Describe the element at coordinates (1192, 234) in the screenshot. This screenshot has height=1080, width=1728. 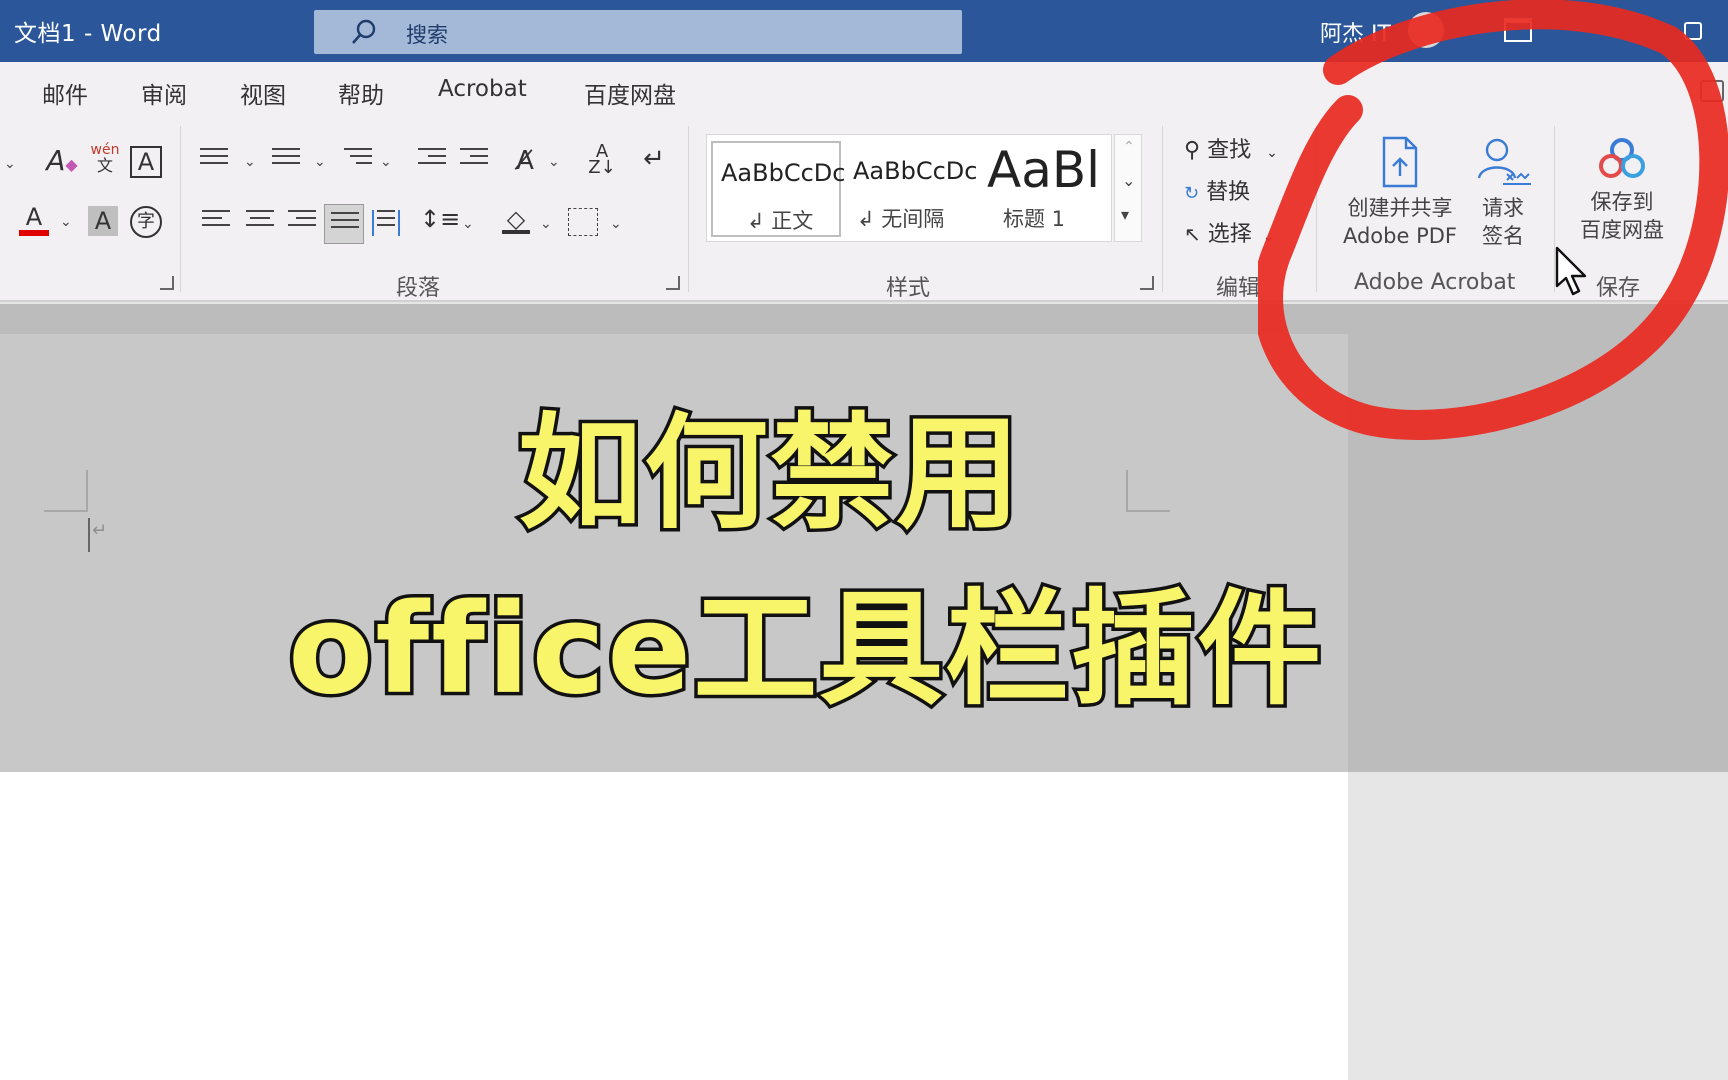
I see `select-icon: ↖` at that location.